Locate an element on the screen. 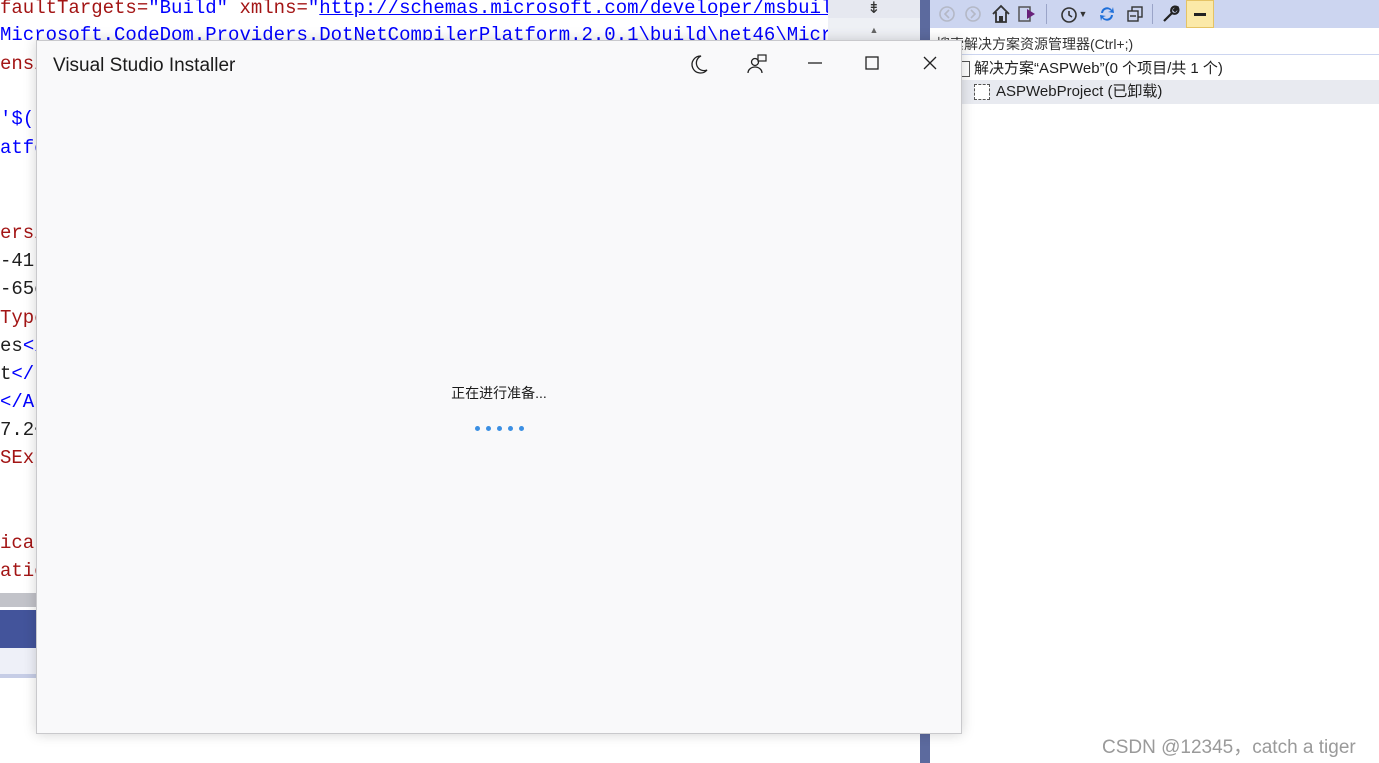  theme-moon-button is located at coordinates (699, 65).